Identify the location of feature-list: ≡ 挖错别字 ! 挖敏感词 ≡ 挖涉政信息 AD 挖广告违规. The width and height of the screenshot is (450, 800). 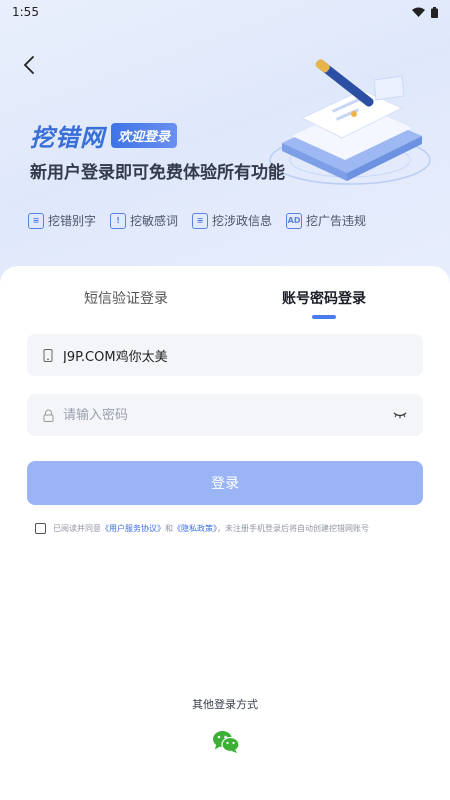
(197, 220).